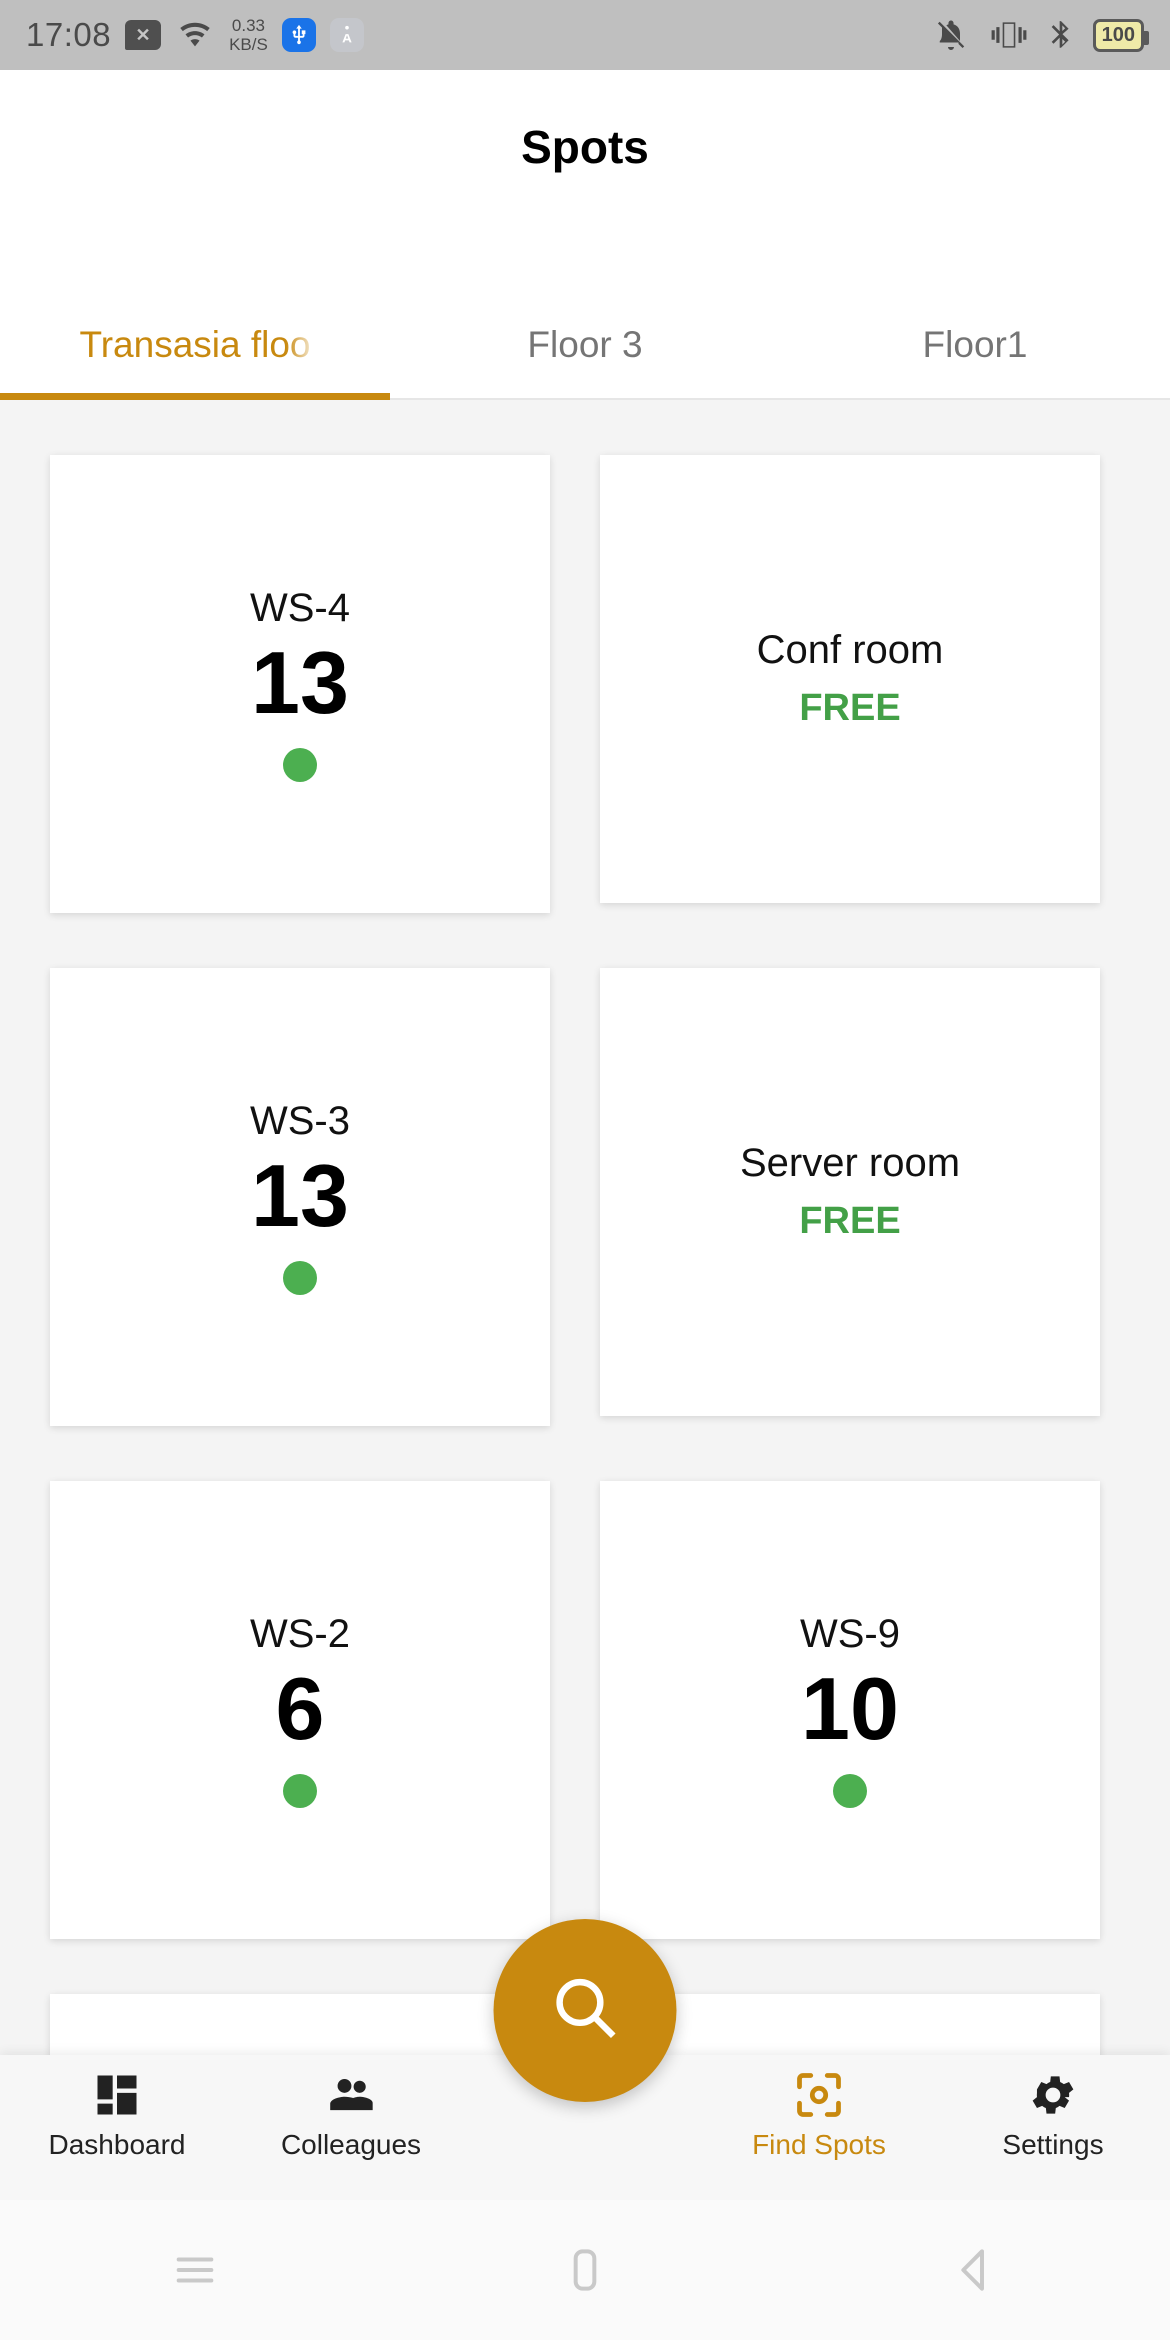  I want to click on spot-name: WS-2, so click(300, 1633).